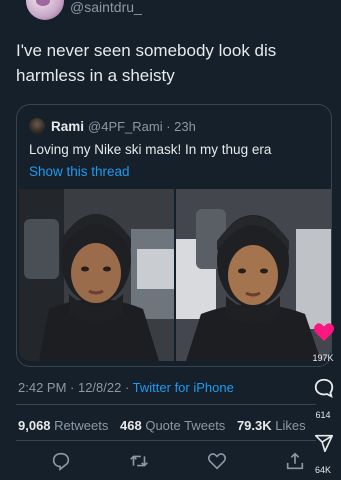 This screenshot has width=341, height=480. I want to click on retweets-stat: 9,068 Retweets, so click(63, 425).